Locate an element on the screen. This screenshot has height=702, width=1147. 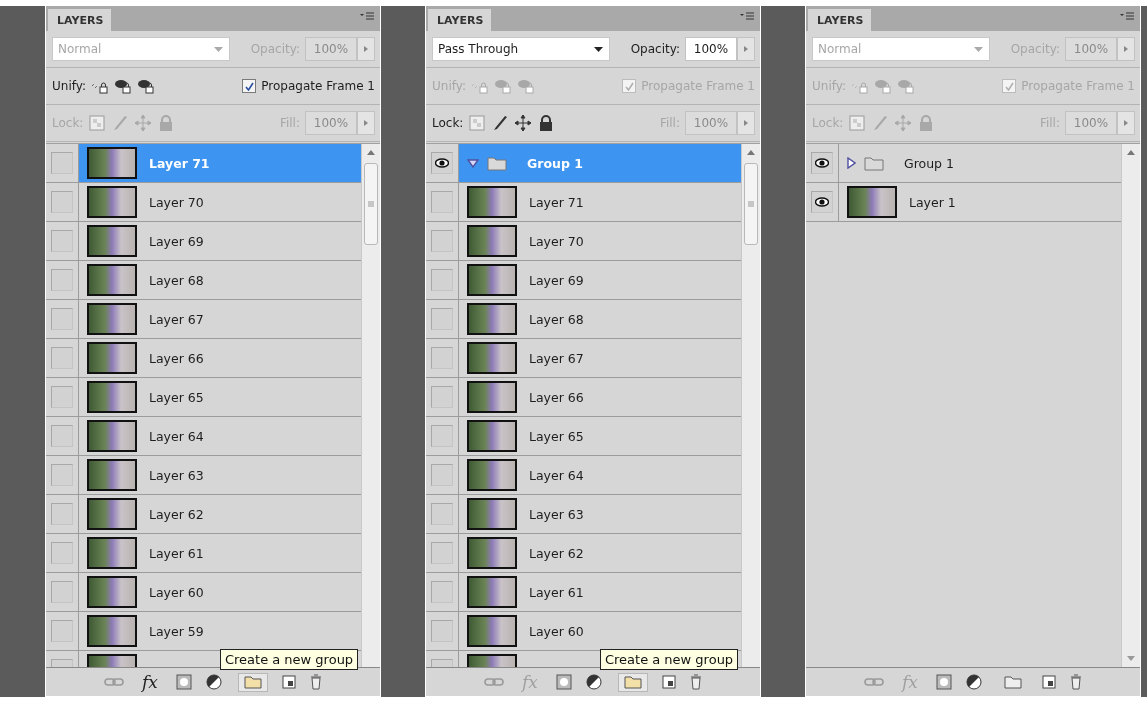
layer-row: Layer 67 is located at coordinates (600, 358).